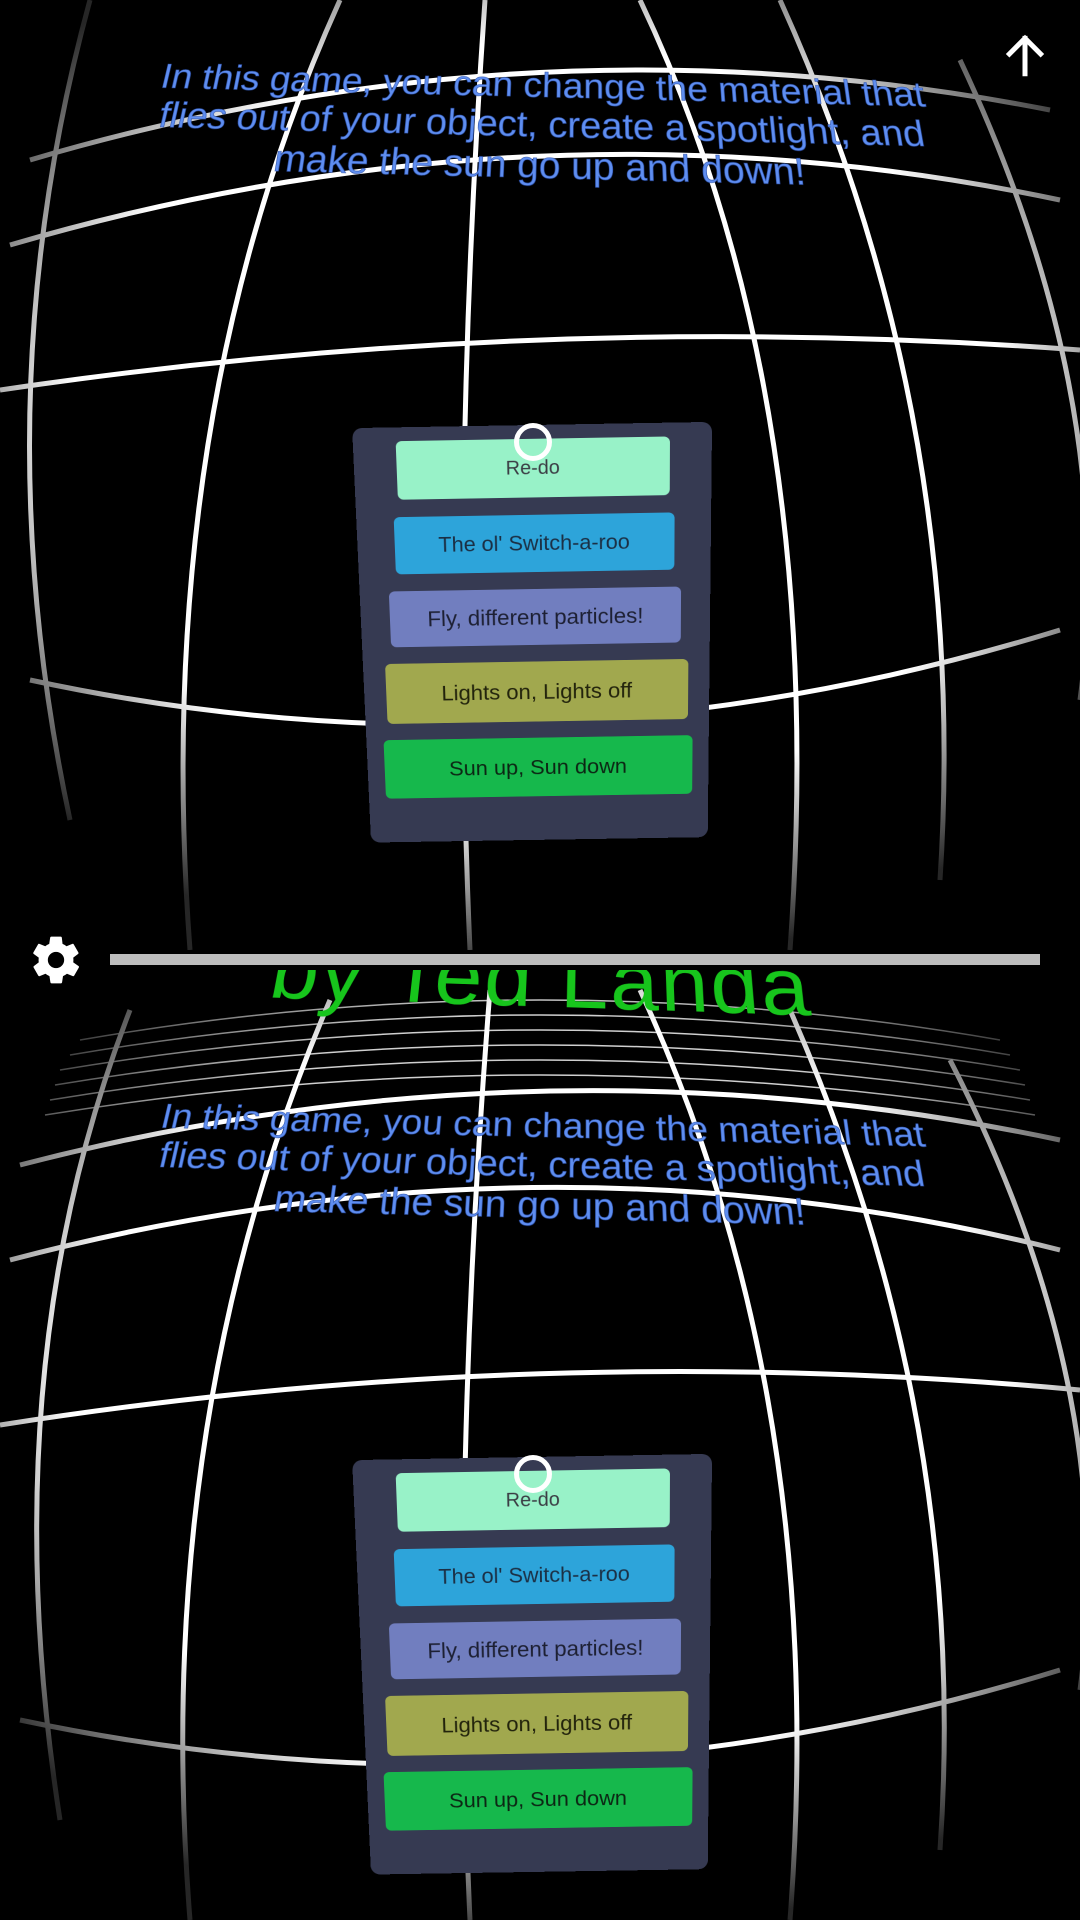 This screenshot has height=1920, width=1080. What do you see at coordinates (56, 960) in the screenshot?
I see `gear-icon` at bounding box center [56, 960].